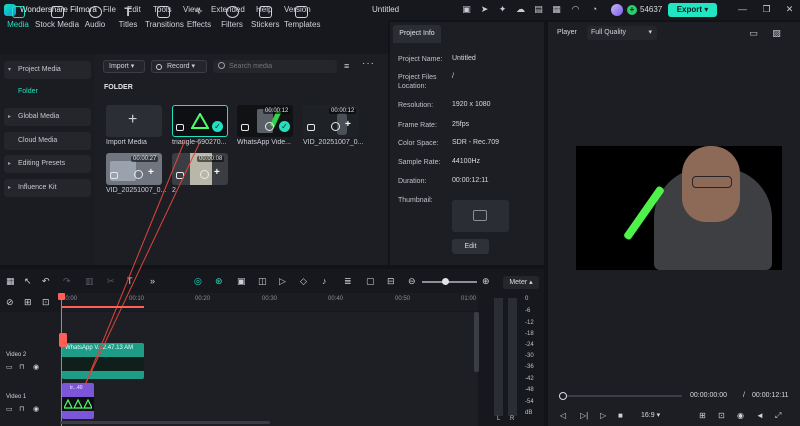 Image resolution: width=800 pixels, height=426 pixels. Describe the element at coordinates (63, 340) in the screenshot. I see `playhead-marker` at that location.